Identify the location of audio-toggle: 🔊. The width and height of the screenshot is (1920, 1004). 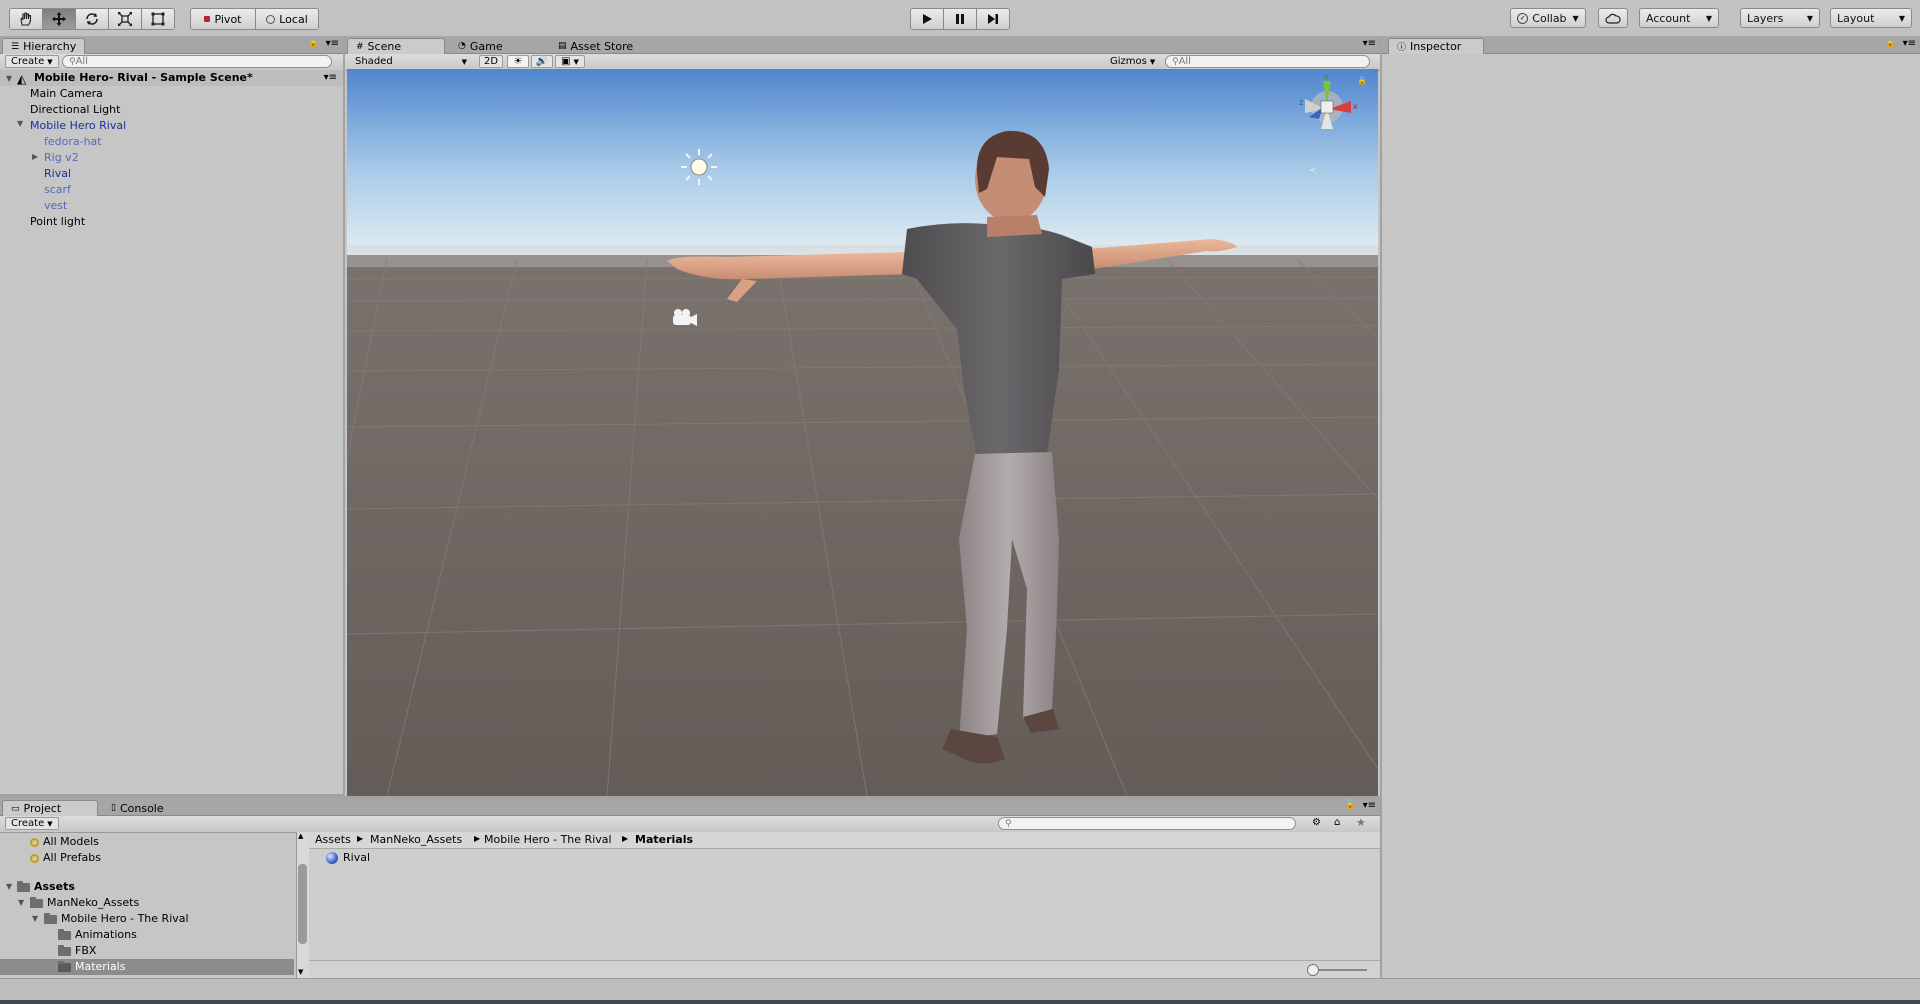
(542, 61).